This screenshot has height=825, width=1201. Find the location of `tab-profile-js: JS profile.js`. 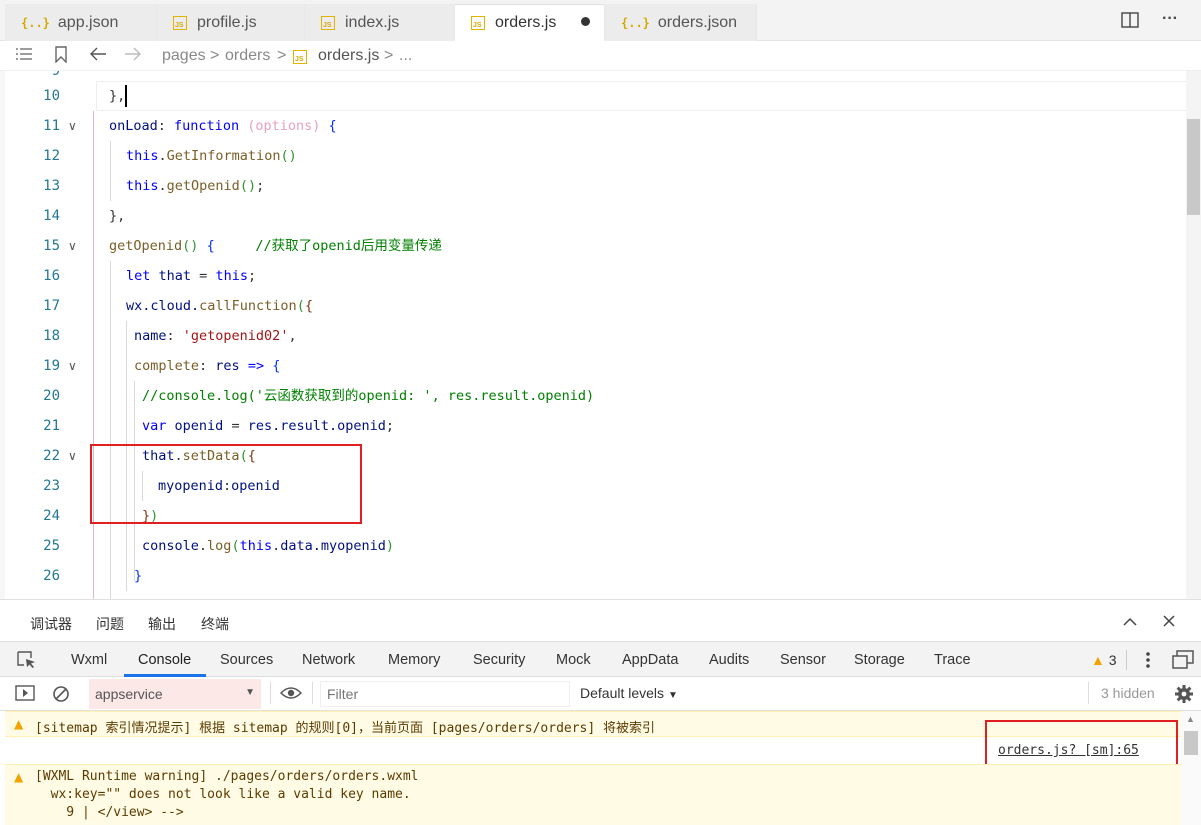

tab-profile-js: JS profile.js is located at coordinates (231, 22).